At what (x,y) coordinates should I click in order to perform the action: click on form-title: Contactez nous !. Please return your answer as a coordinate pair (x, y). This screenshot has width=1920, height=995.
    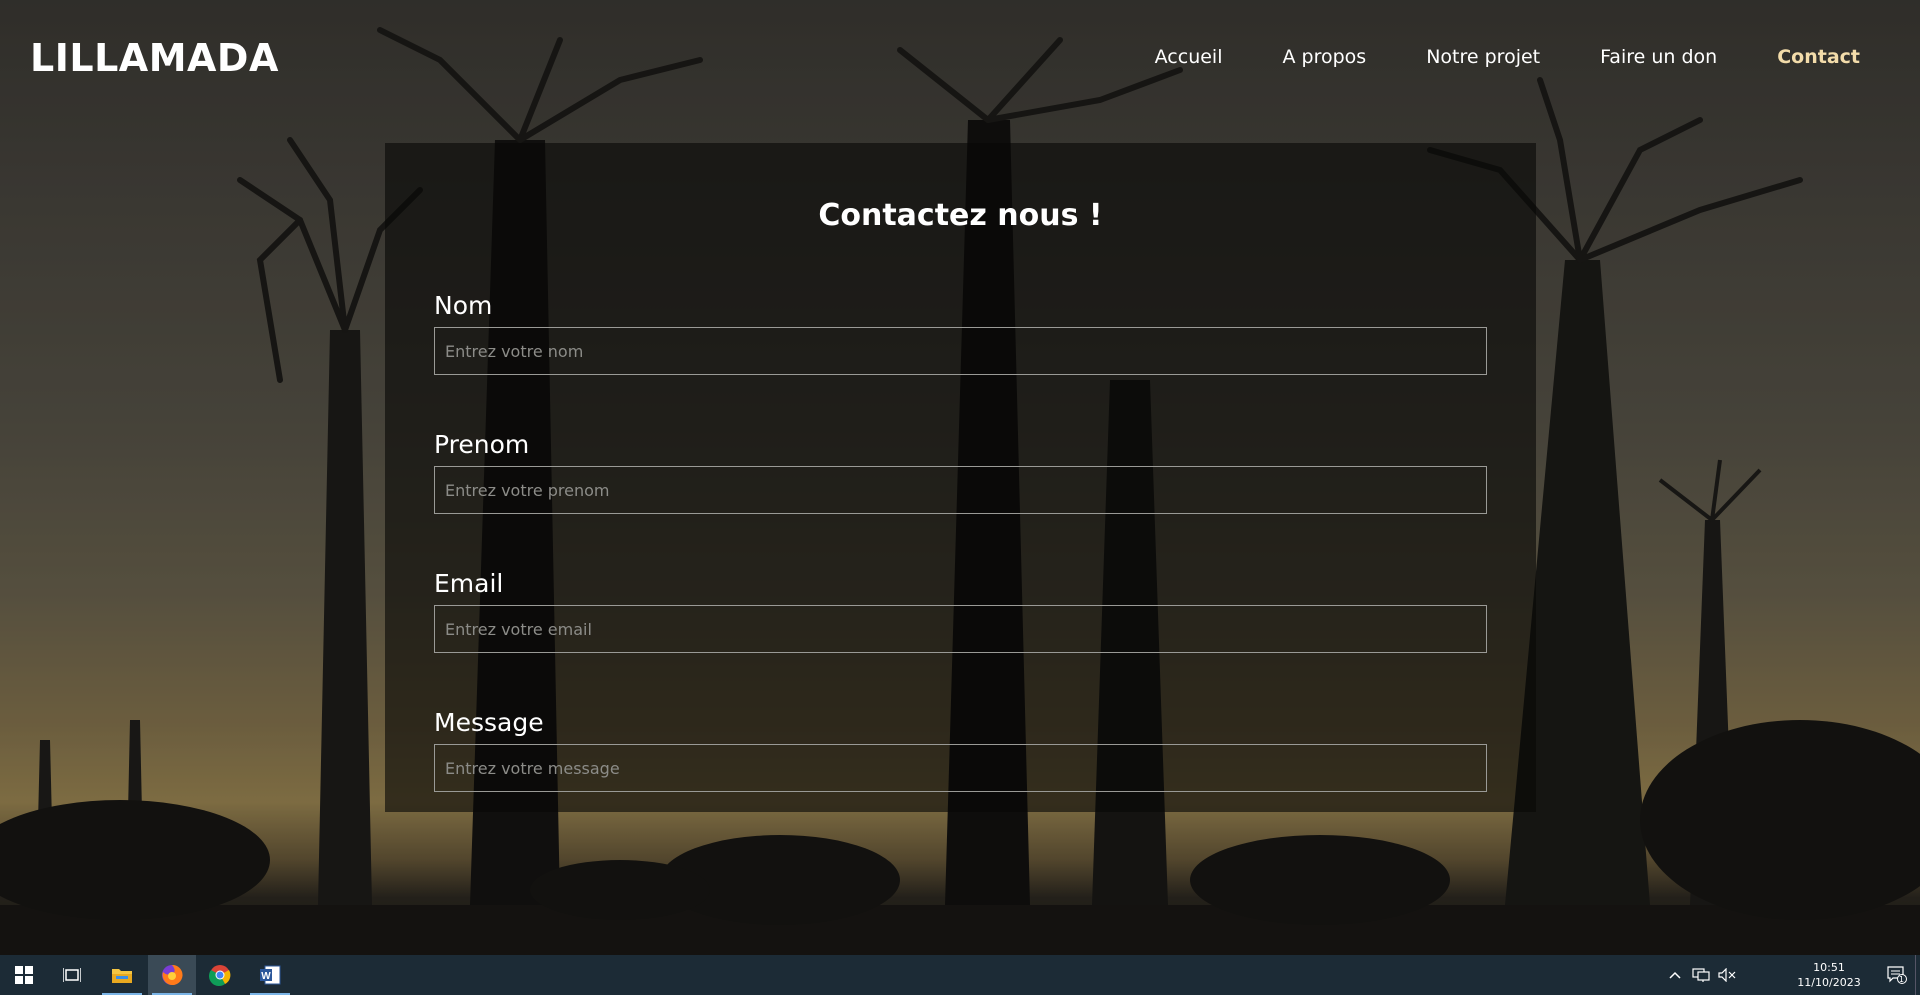
    Looking at the image, I should click on (960, 215).